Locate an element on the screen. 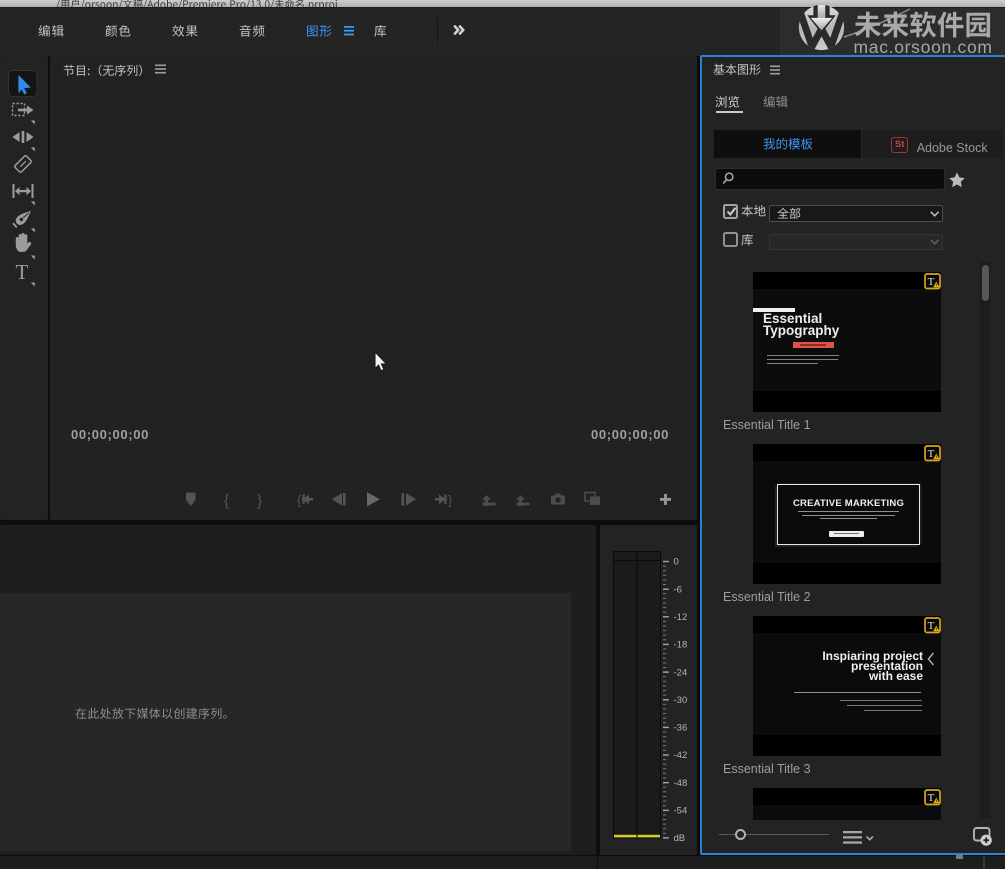  svg-text: -24 is located at coordinates (681, 672).